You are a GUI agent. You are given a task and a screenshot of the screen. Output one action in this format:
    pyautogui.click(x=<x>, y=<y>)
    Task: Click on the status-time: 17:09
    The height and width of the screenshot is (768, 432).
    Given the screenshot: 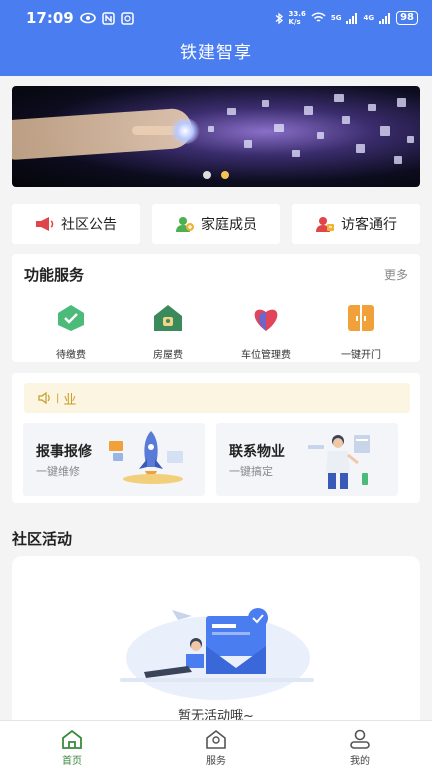 What is the action you would take?
    pyautogui.click(x=50, y=18)
    